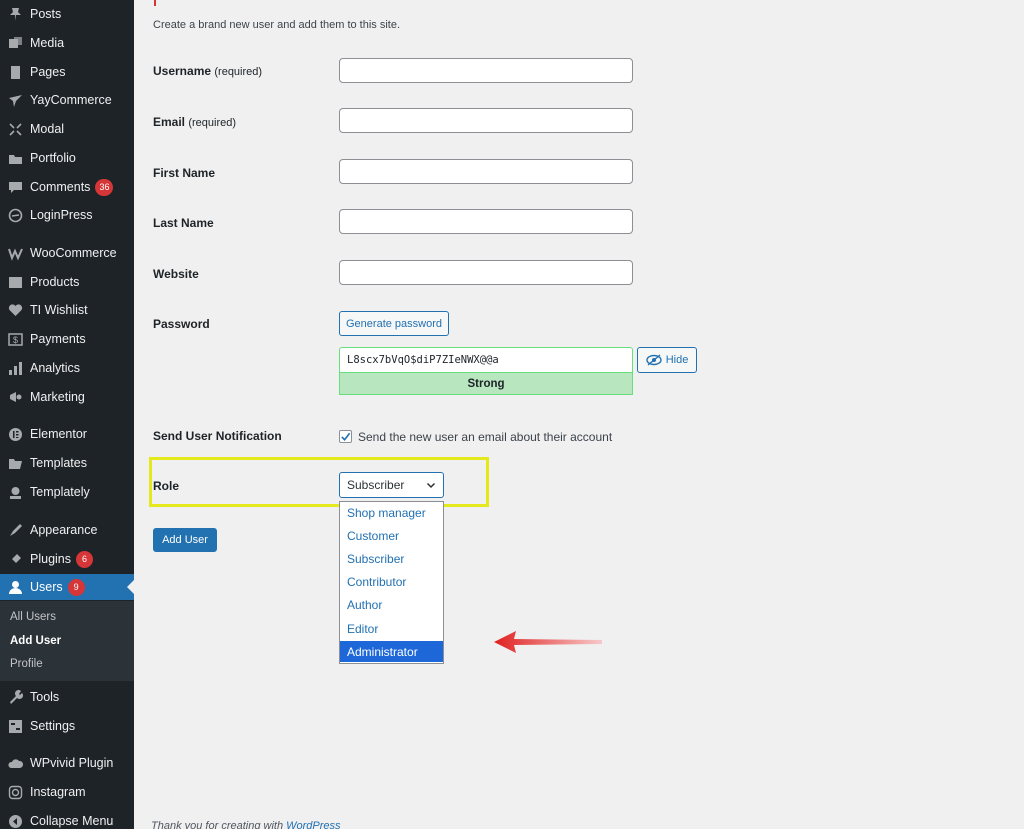 The width and height of the screenshot is (1024, 829). Describe the element at coordinates (486, 221) in the screenshot. I see `last-name-input` at that location.